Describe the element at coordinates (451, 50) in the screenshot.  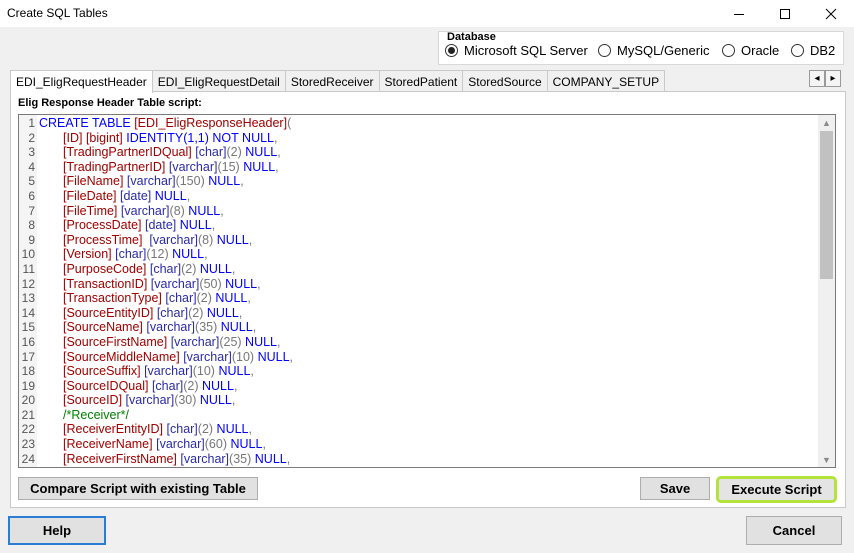
I see `radio-selected-icon` at that location.